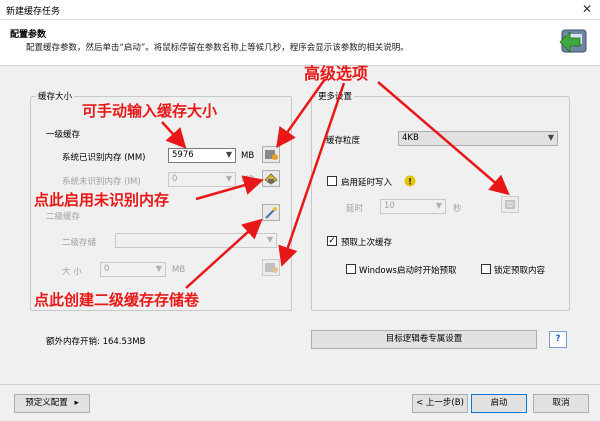 Image resolution: width=600 pixels, height=421 pixels. What do you see at coordinates (76, 403) in the screenshot?
I see `triangle-right-icon: ▸` at bounding box center [76, 403].